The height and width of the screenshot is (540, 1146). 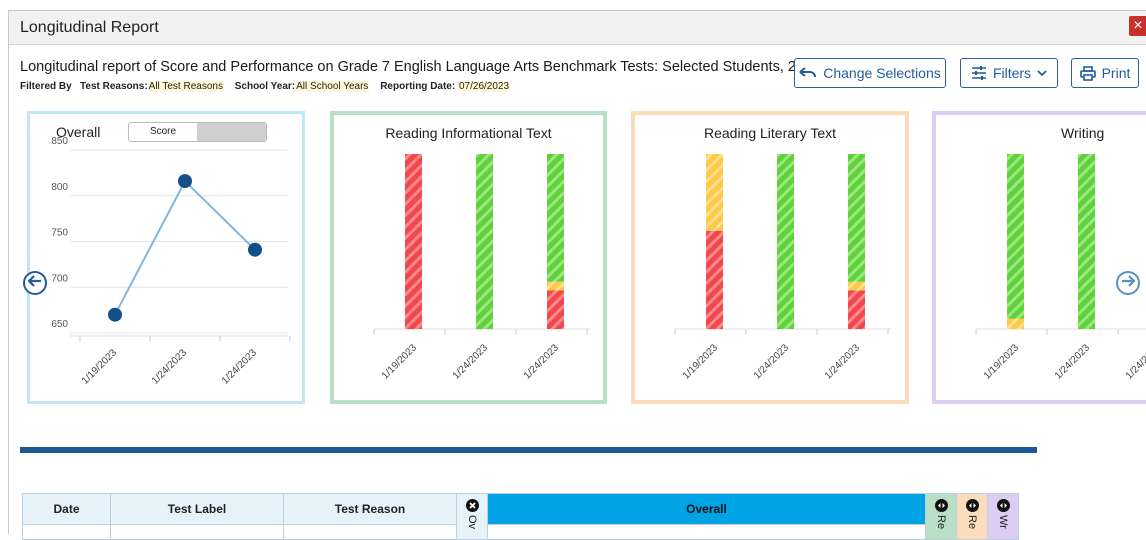 I want to click on reading-informational-chart: 1/19/2023 1/24/2023 1/24/2023, so click(x=481, y=268).